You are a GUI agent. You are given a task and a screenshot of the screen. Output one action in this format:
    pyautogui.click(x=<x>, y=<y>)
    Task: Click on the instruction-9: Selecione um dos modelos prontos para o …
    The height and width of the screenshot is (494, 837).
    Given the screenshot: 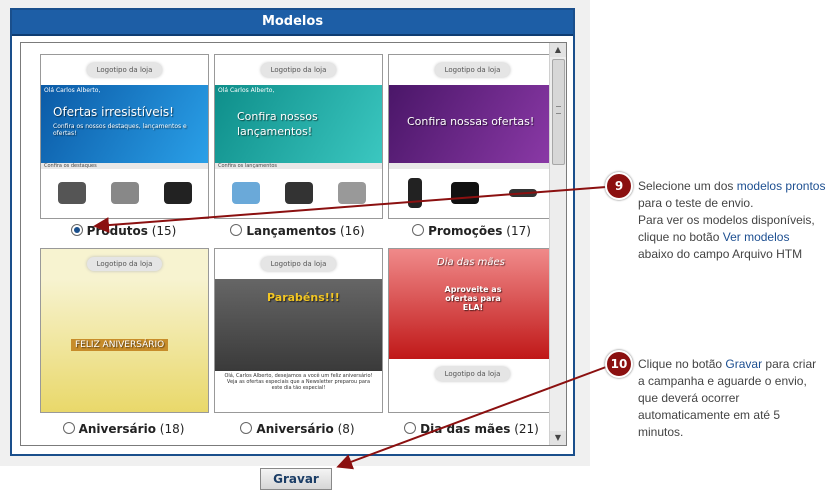 What is the action you would take?
    pyautogui.click(x=732, y=220)
    